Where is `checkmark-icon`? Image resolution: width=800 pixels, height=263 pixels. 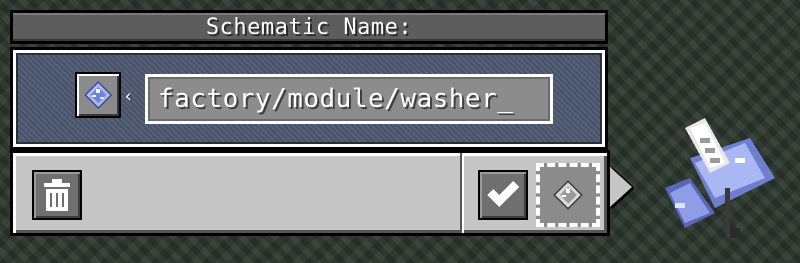 checkmark-icon is located at coordinates (503, 194).